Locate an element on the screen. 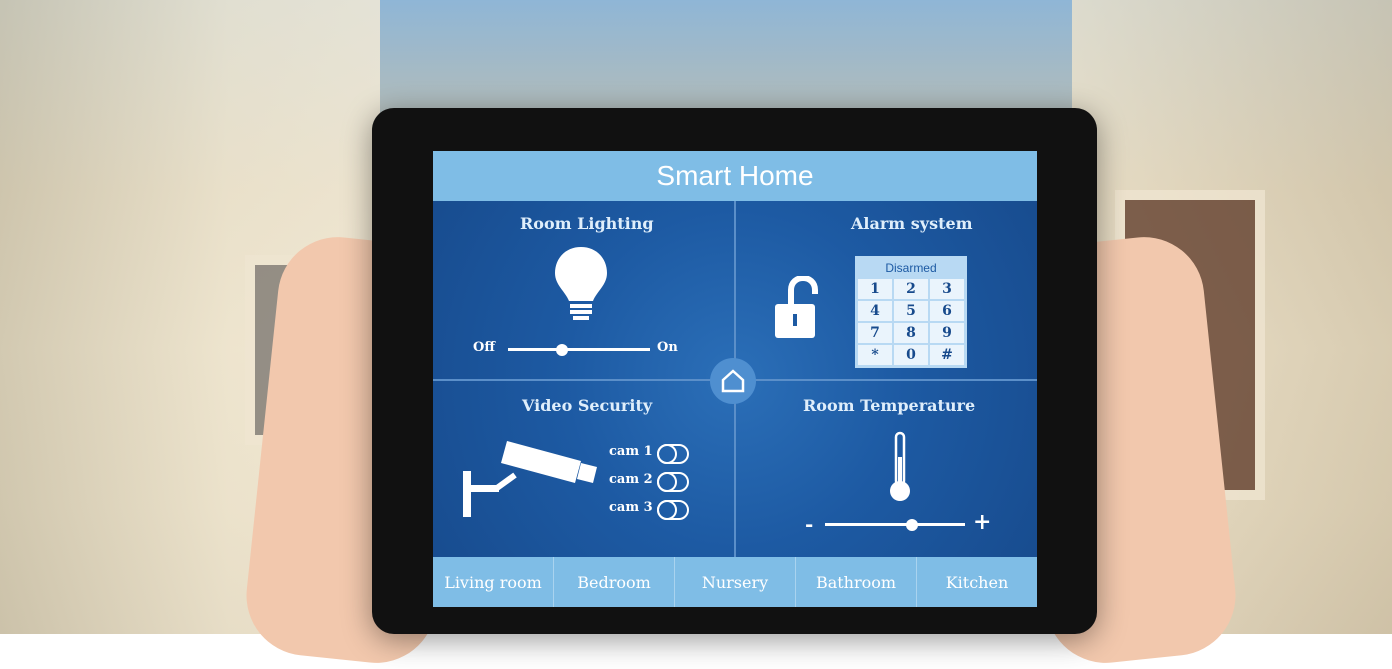 The width and height of the screenshot is (1392, 669). cam2-toggle is located at coordinates (673, 482).